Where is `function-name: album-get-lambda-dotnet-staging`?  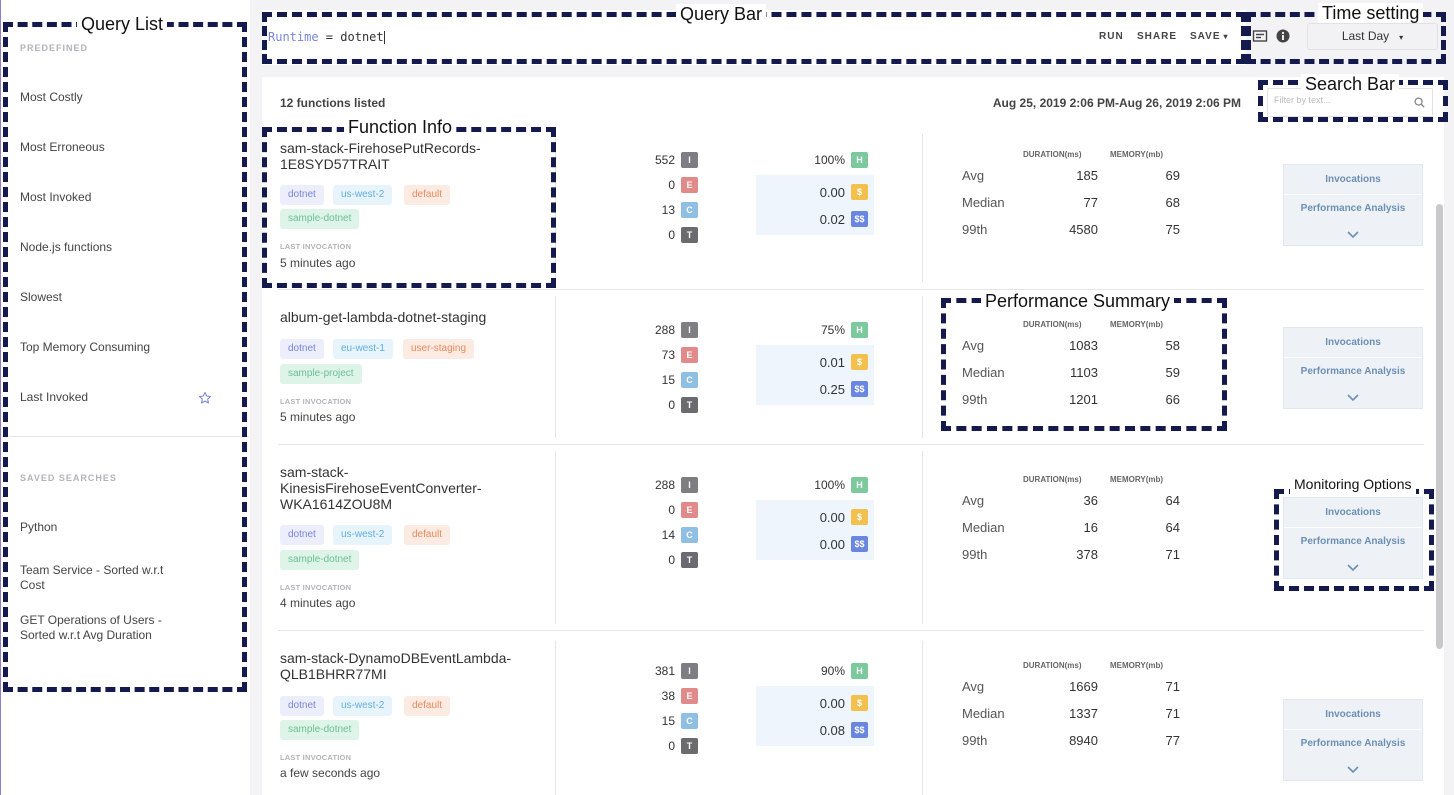 function-name: album-get-lambda-dotnet-staging is located at coordinates (410, 317).